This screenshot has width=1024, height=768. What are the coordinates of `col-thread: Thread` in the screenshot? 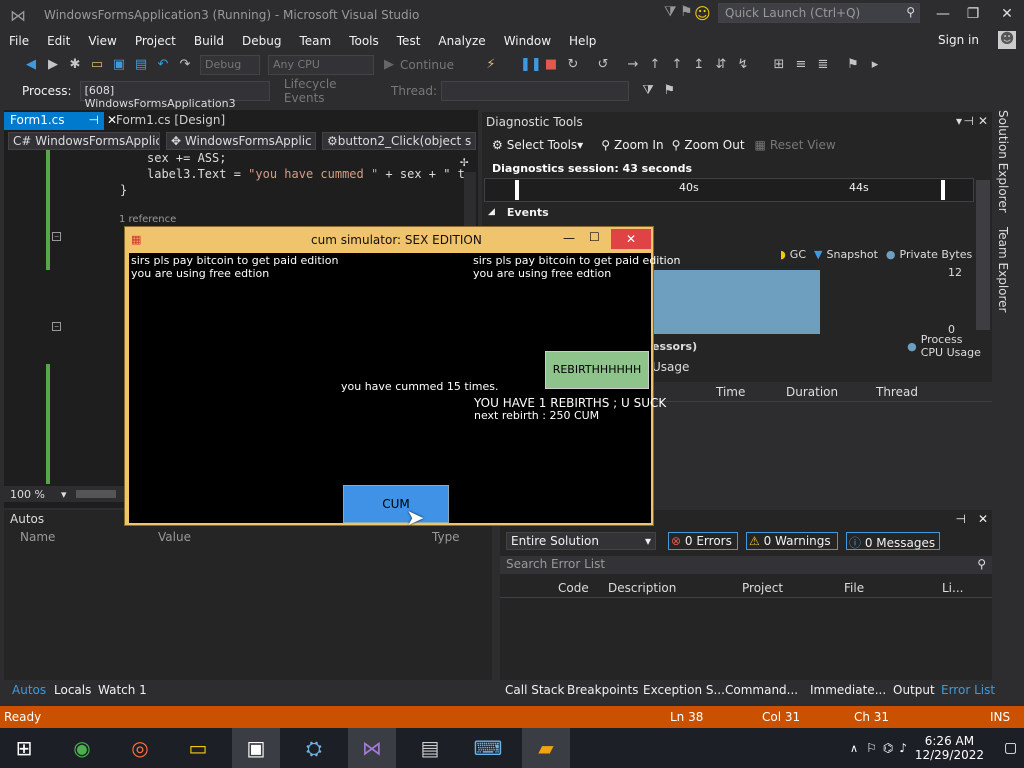 It's located at (897, 392).